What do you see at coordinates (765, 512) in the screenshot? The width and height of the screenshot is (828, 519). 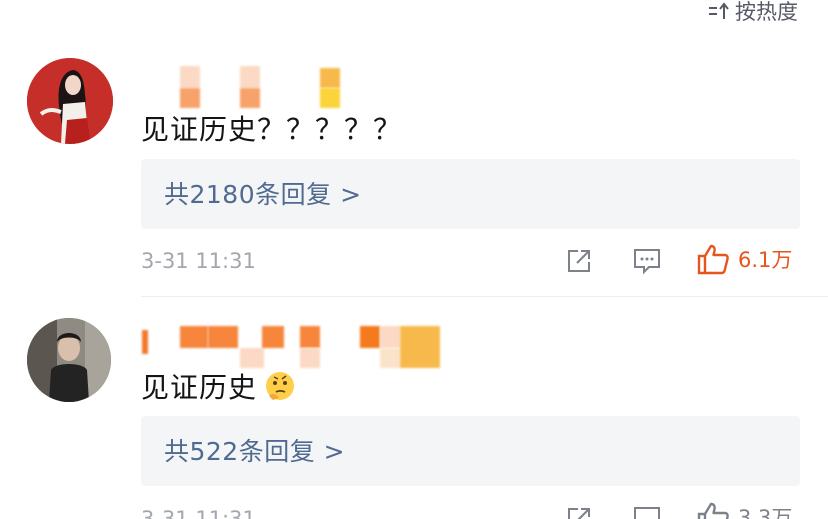 I see `likes-count: 3.3万` at bounding box center [765, 512].